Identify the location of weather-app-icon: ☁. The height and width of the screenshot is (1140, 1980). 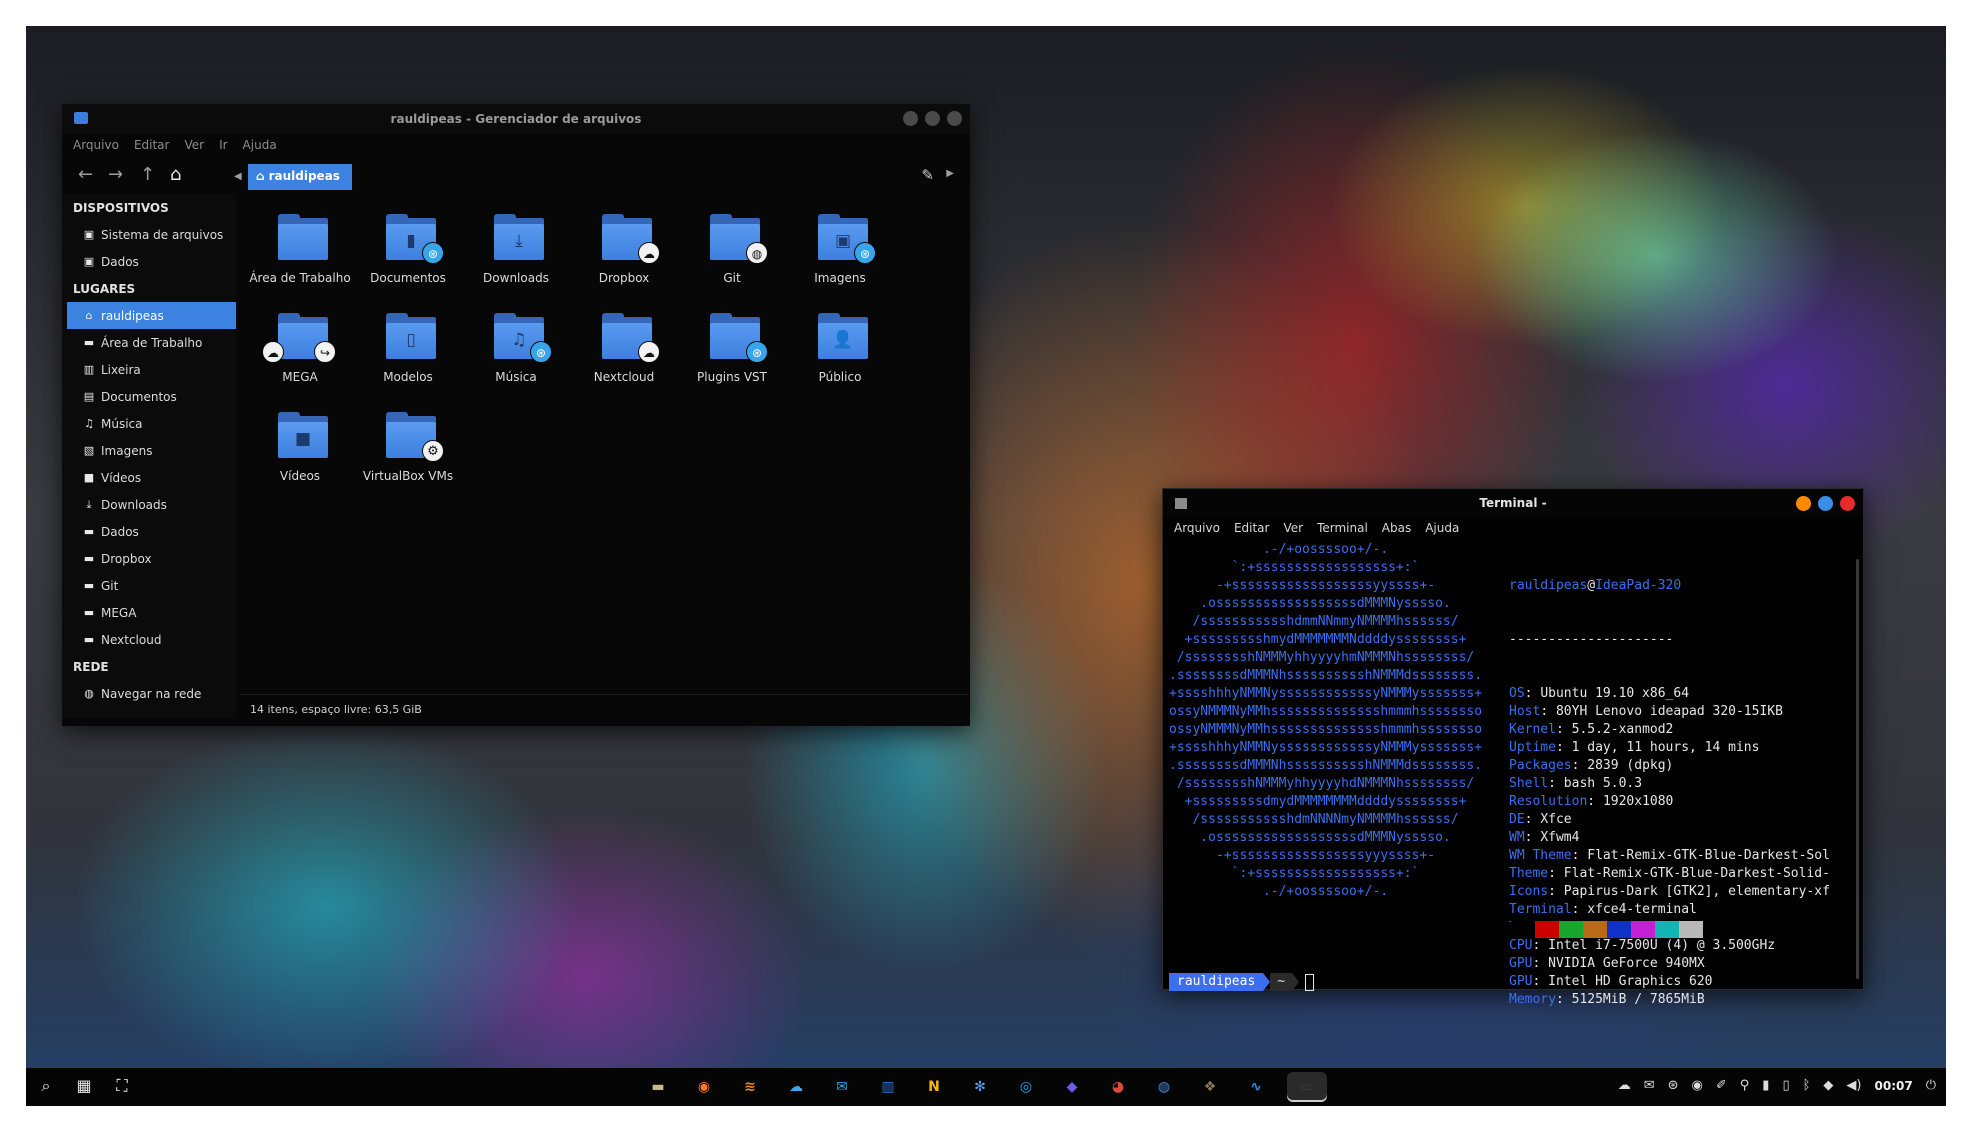
(796, 1087).